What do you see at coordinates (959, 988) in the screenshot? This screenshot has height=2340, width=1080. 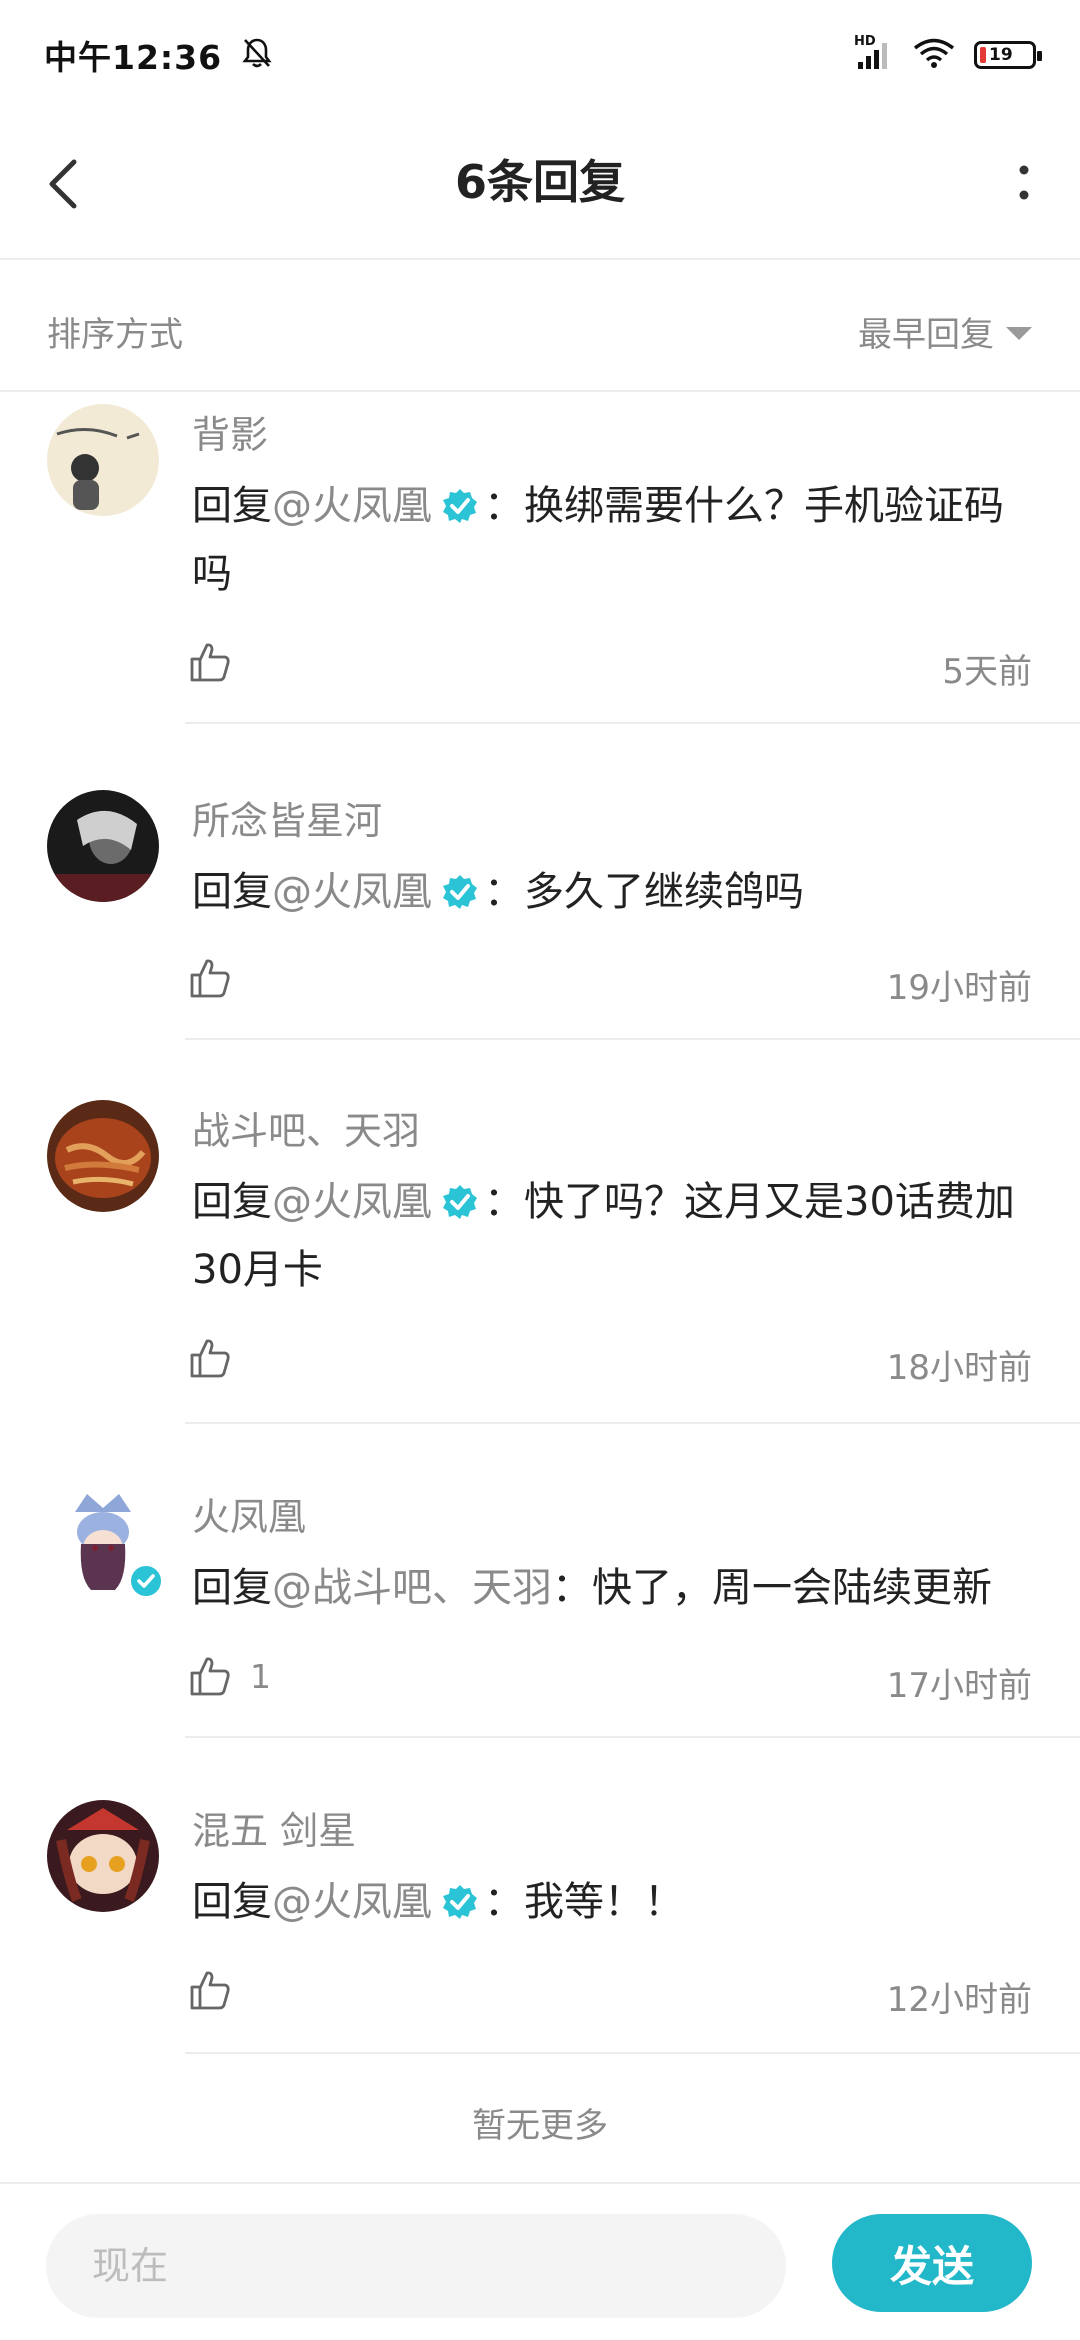 I see `reply-timestamp: 19小时前` at bounding box center [959, 988].